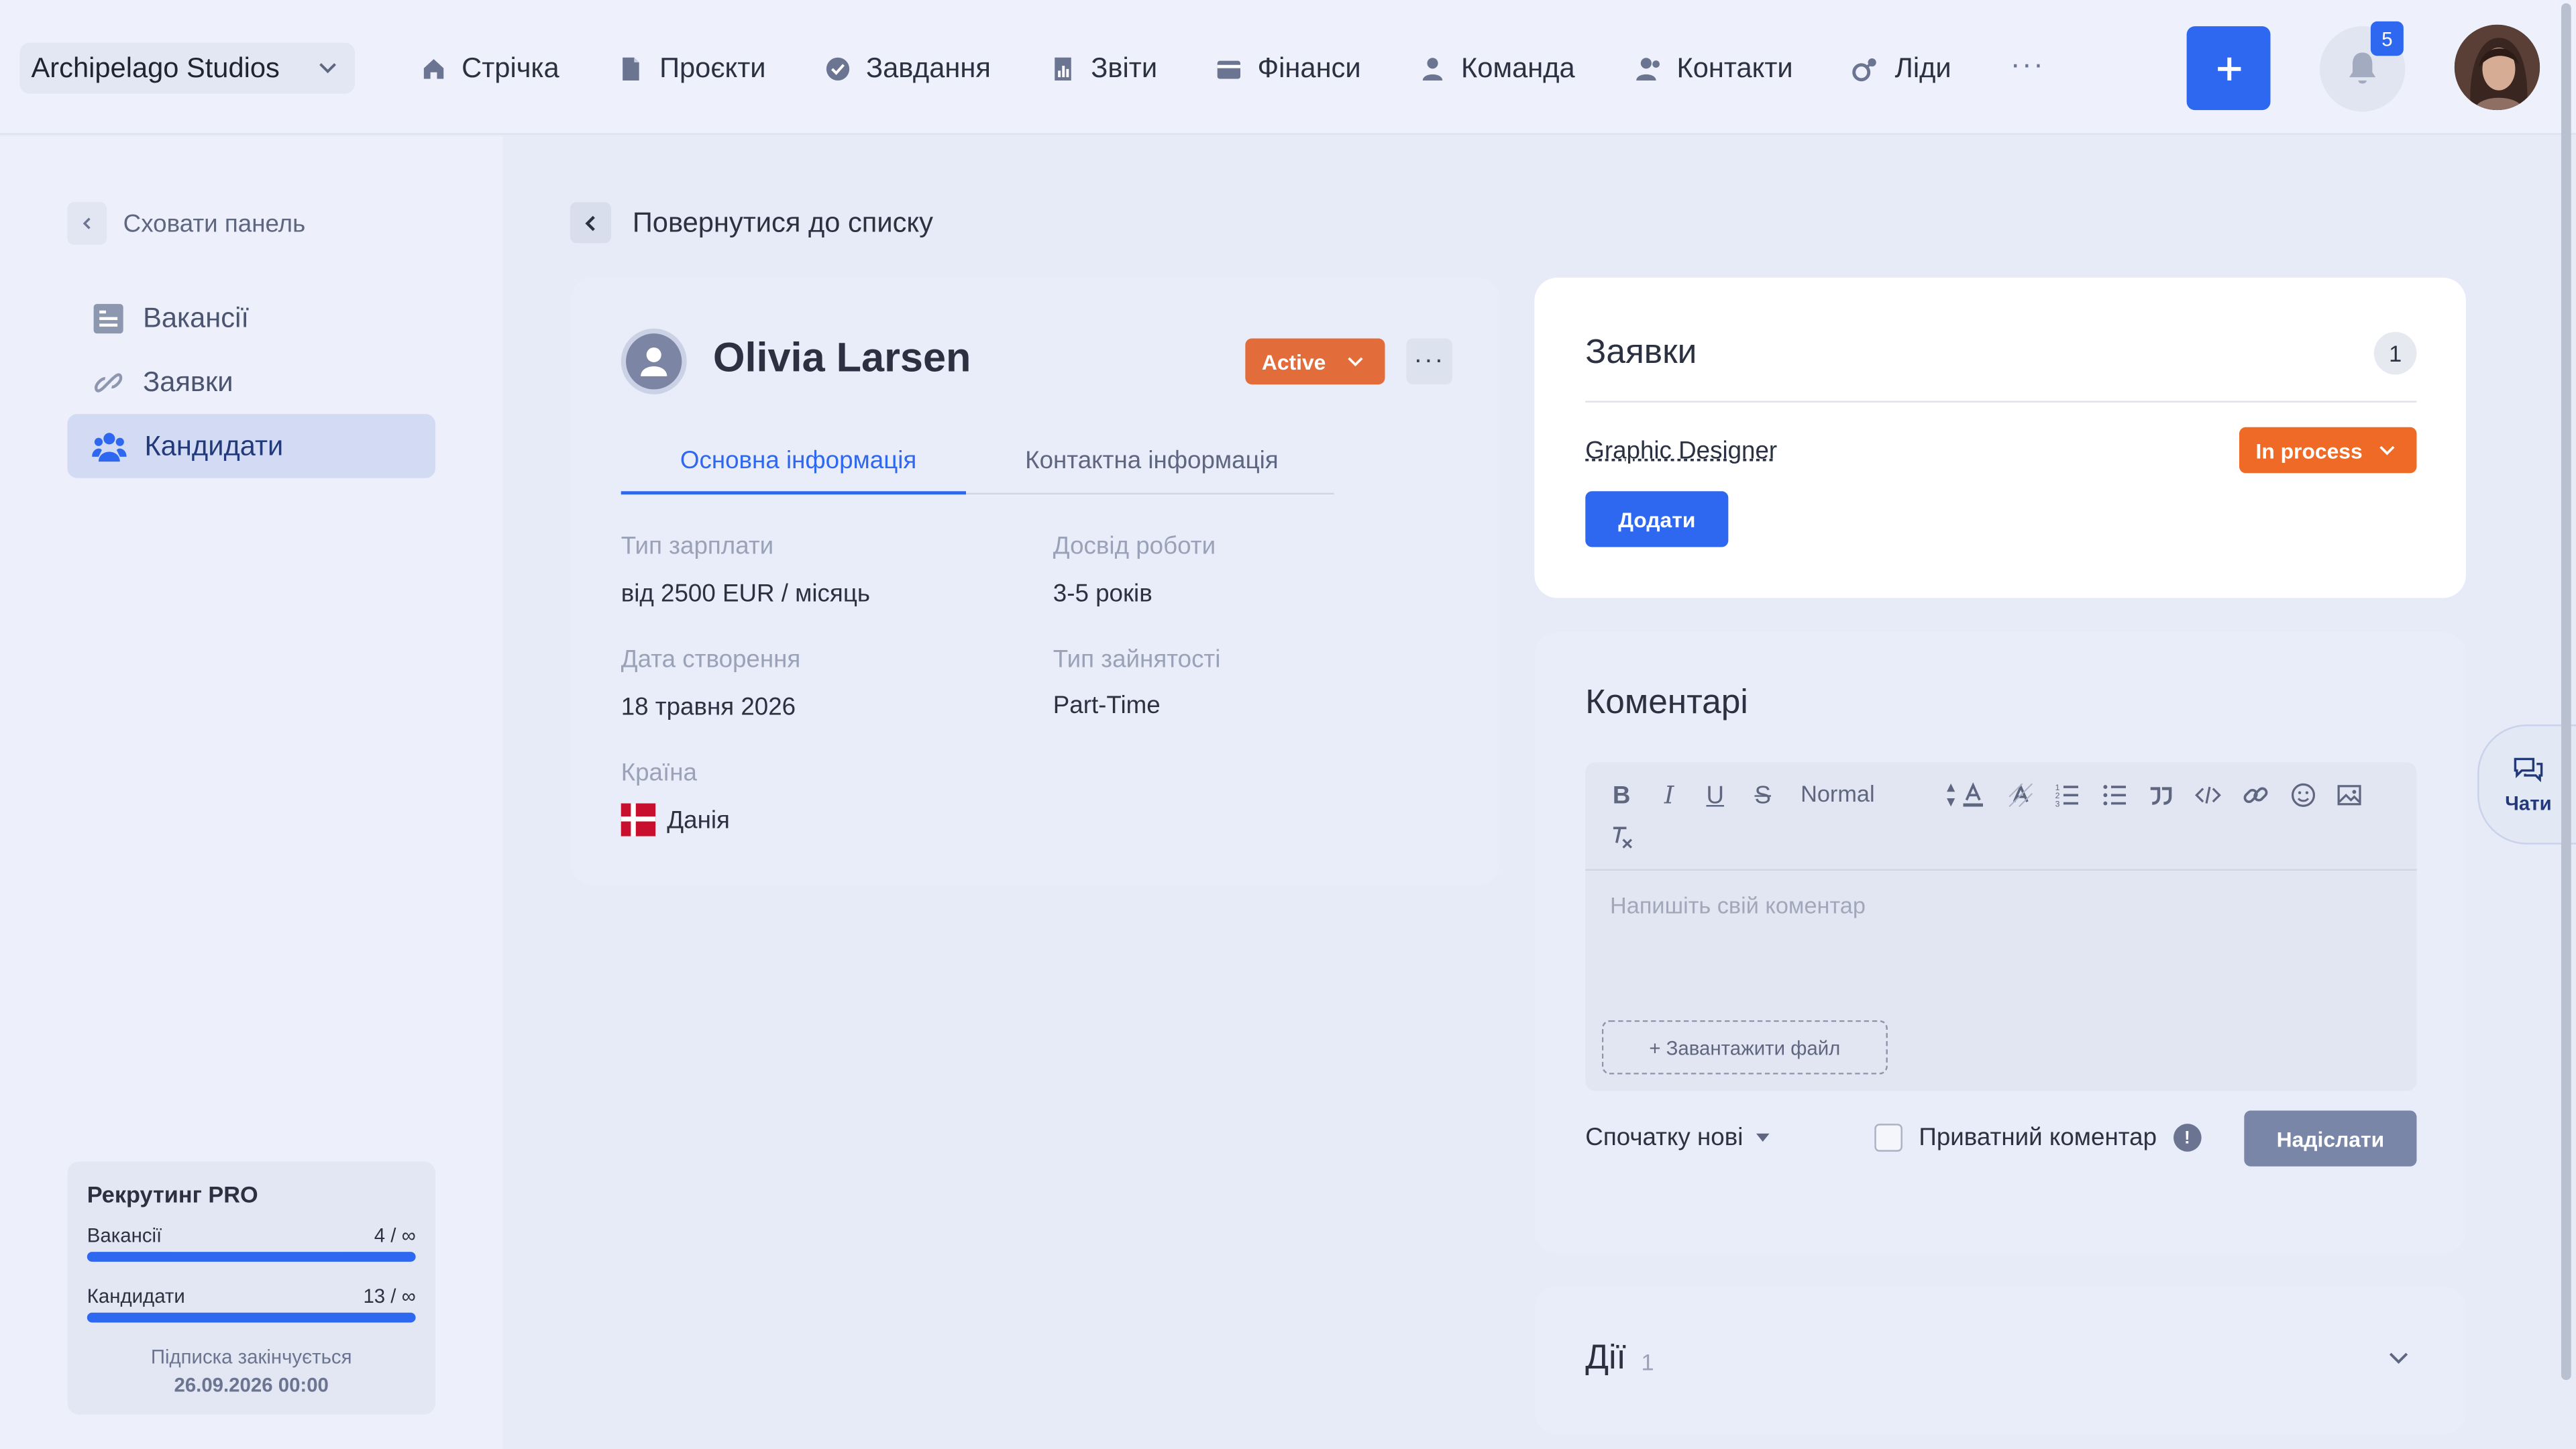 The height and width of the screenshot is (1449, 2576). What do you see at coordinates (1293, 361) in the screenshot?
I see `status-label: Active` at bounding box center [1293, 361].